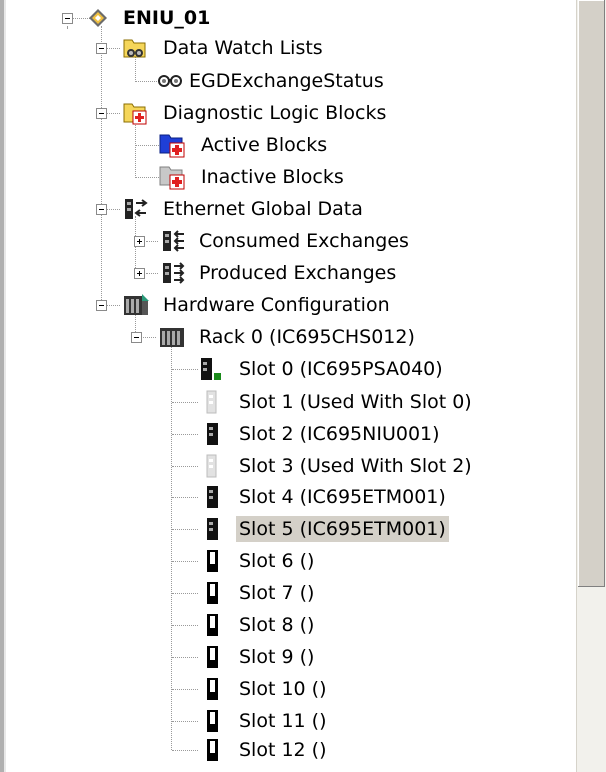 This screenshot has height=772, width=606. I want to click on vertical-scrollbar-thumb, so click(591, 293).